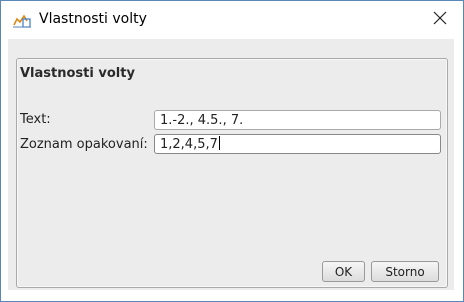 The height and width of the screenshot is (302, 464). I want to click on repeats-input-value: 1,2,4,5,7, so click(189, 144).